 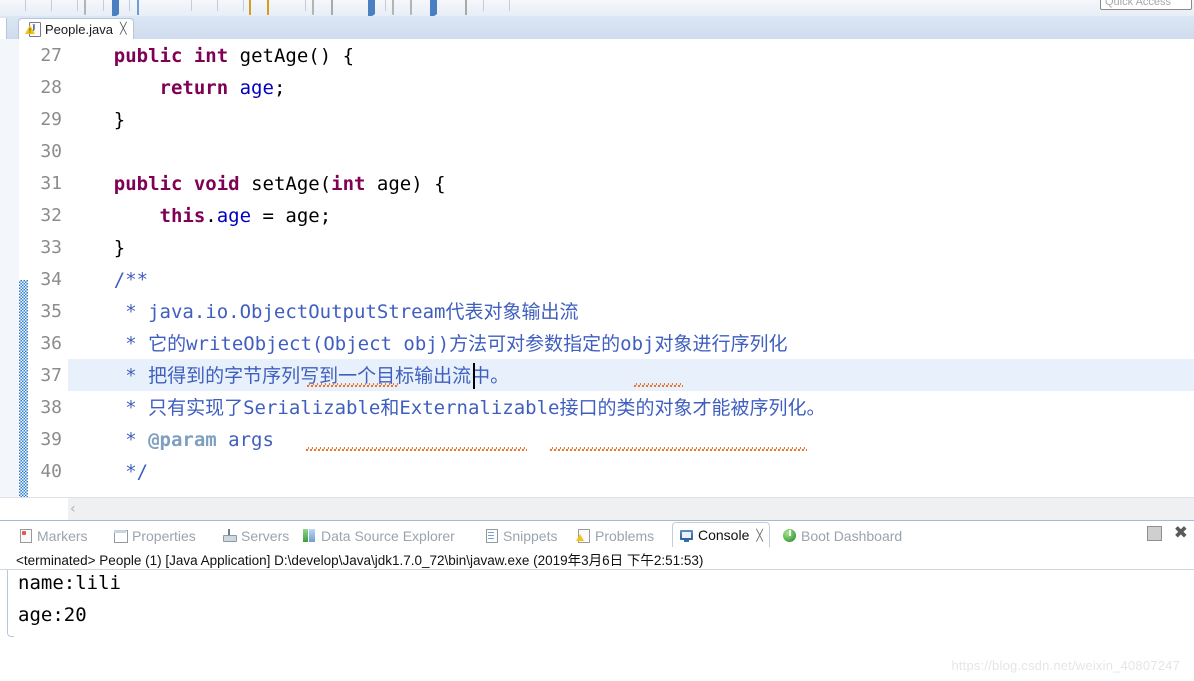 What do you see at coordinates (631, 472) in the screenshot?
I see `code-line: */` at bounding box center [631, 472].